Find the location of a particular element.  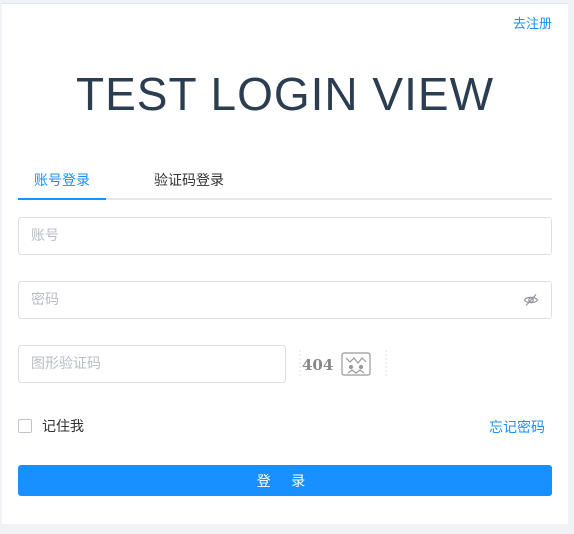

tab-account-login: 账号登录 is located at coordinates (62, 180).